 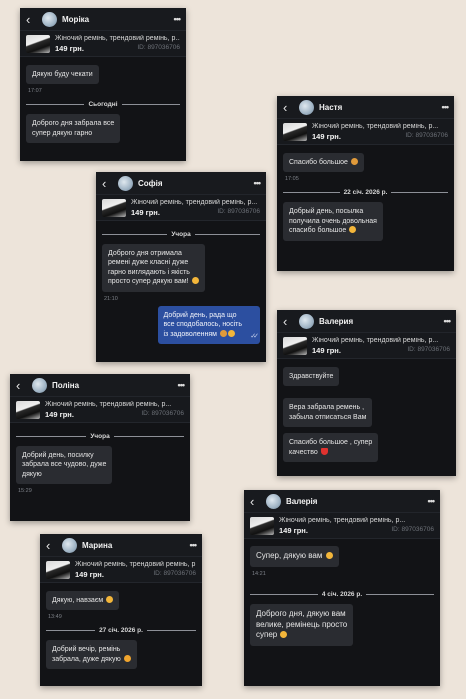 What do you see at coordinates (331, 448) in the screenshot?
I see `message-bubble: Спасибо большое , супер качество` at bounding box center [331, 448].